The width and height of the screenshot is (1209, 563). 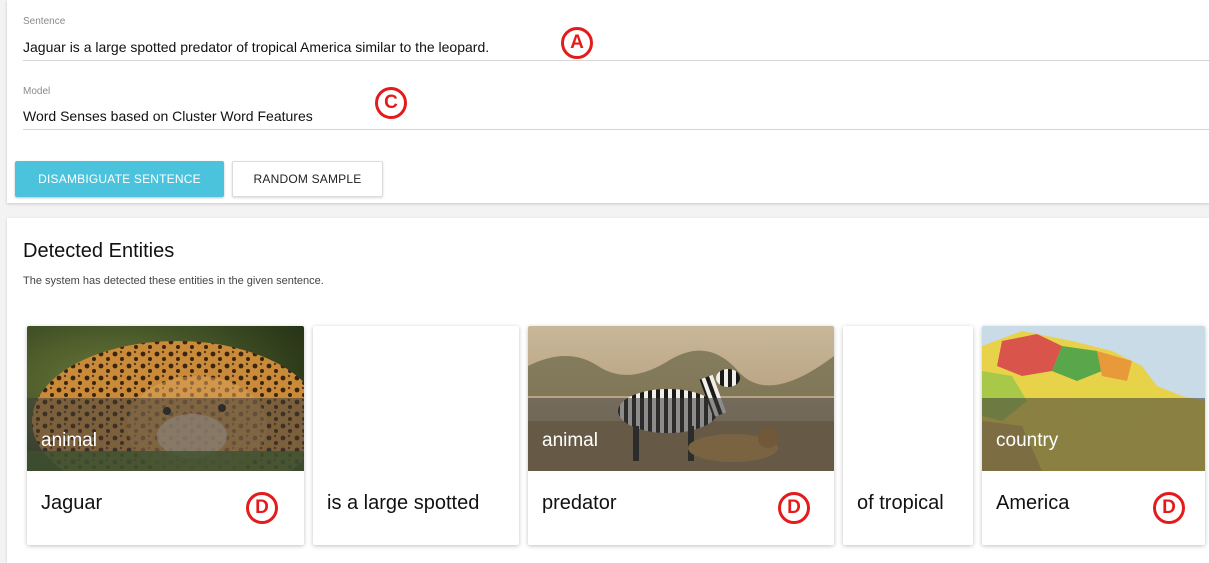 I want to click on sentence-label: Sentence, so click(x=44, y=21).